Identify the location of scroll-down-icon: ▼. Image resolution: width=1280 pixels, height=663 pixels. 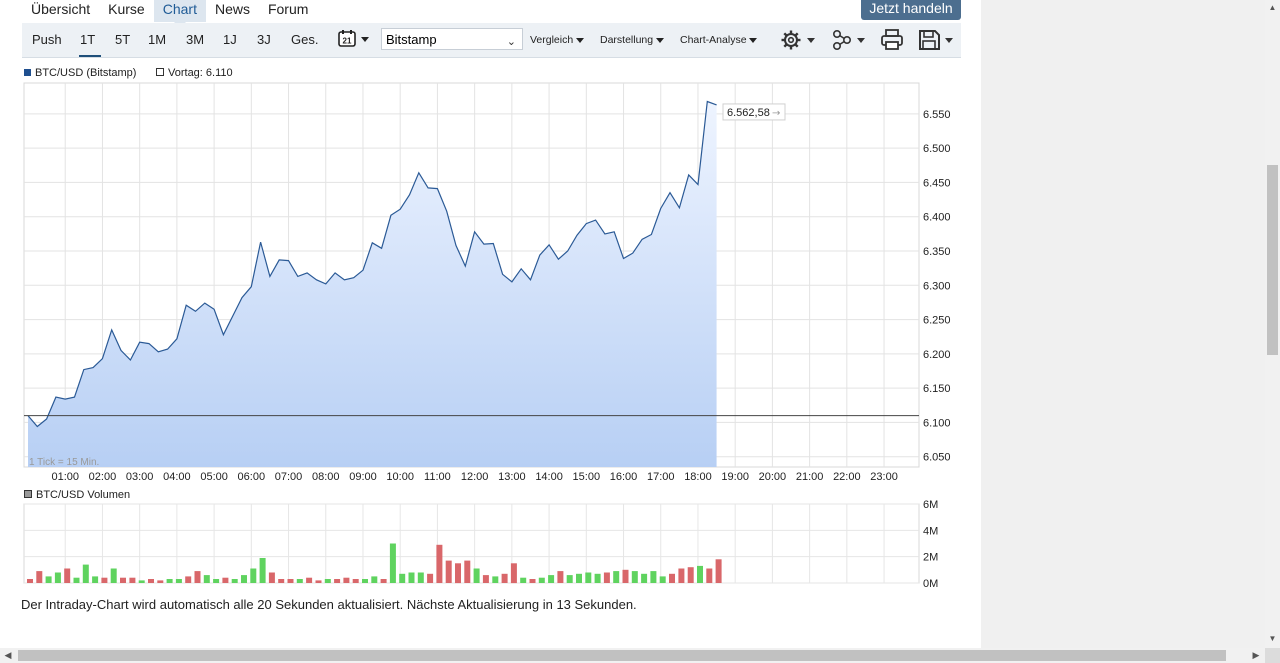
(1272, 639).